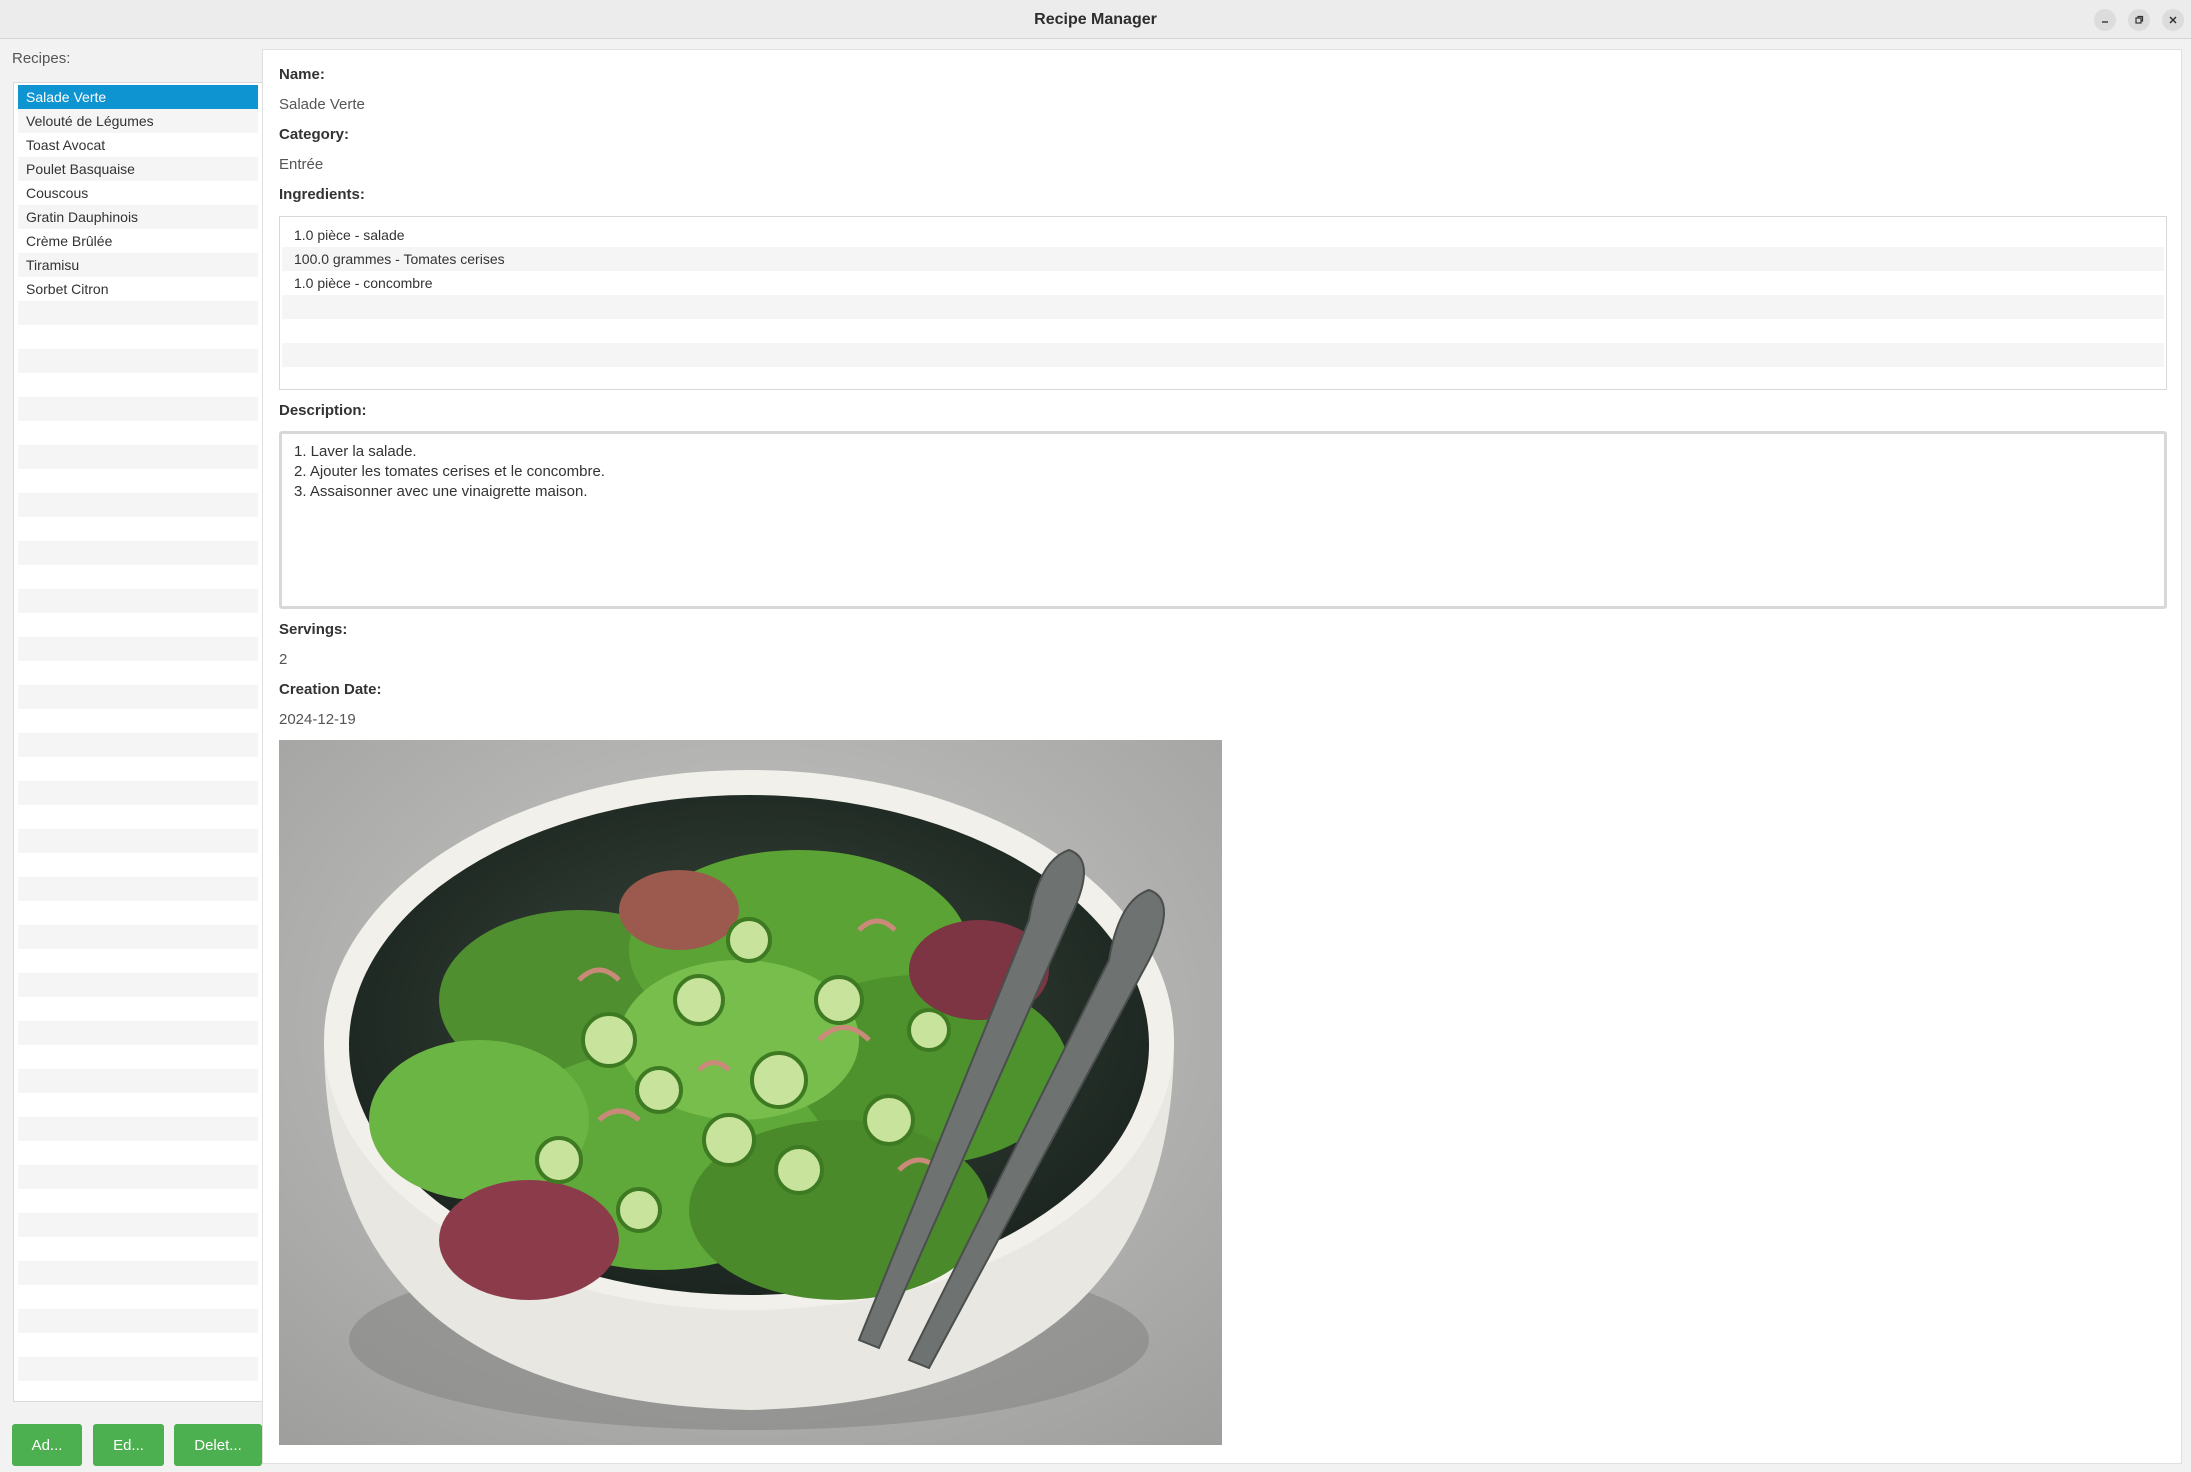  I want to click on recipe-list-item: Velouté de Légumes, so click(138, 121).